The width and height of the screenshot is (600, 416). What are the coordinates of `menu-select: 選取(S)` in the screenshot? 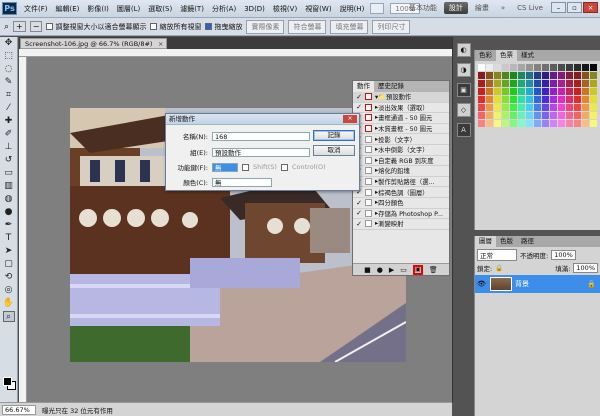 It's located at (160, 9).